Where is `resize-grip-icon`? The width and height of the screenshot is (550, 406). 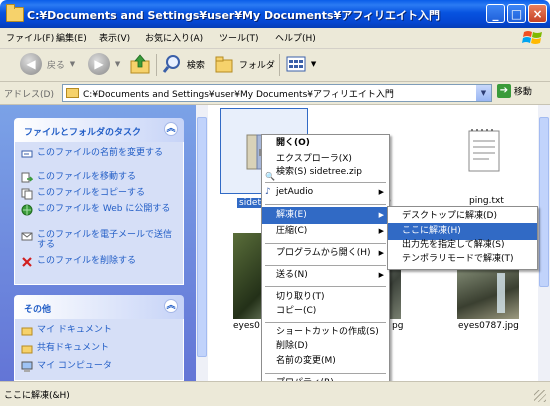 resize-grip-icon is located at coordinates (540, 396).